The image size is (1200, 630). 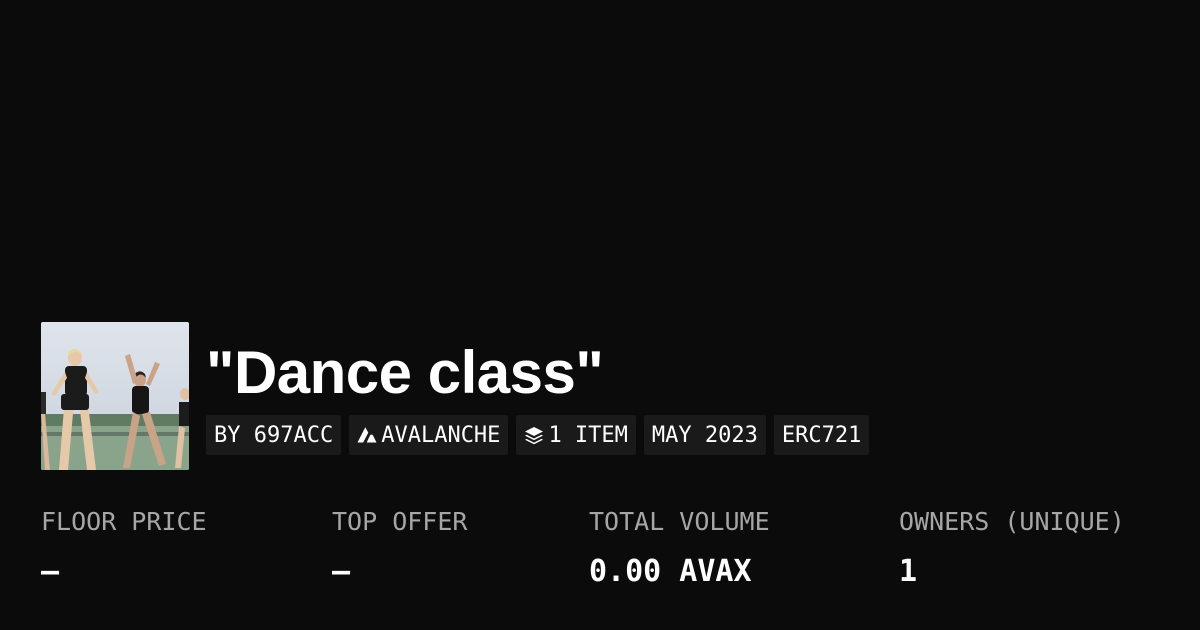 What do you see at coordinates (124, 521) in the screenshot?
I see `floor-price-label: FLOOR PRICE` at bounding box center [124, 521].